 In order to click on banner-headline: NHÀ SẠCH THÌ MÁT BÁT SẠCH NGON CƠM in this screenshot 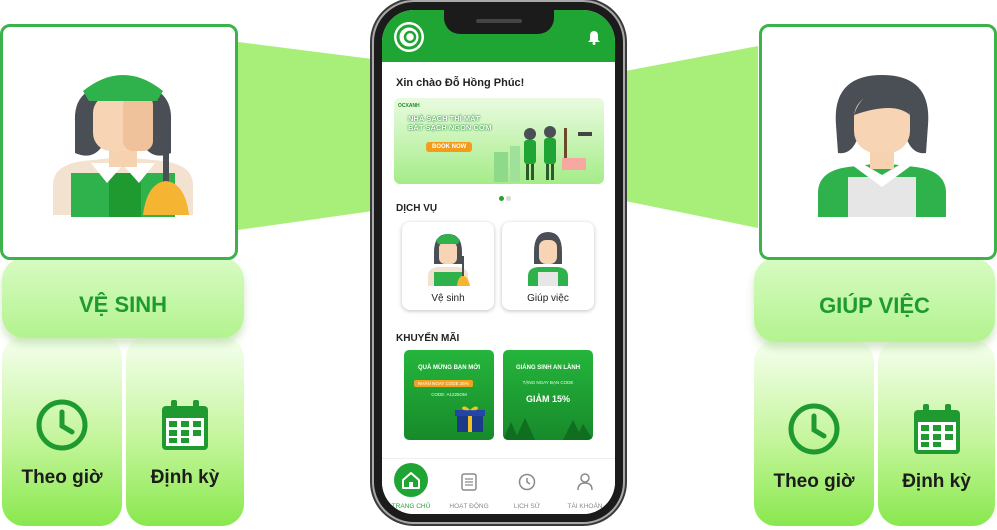, I will do `click(449, 123)`.